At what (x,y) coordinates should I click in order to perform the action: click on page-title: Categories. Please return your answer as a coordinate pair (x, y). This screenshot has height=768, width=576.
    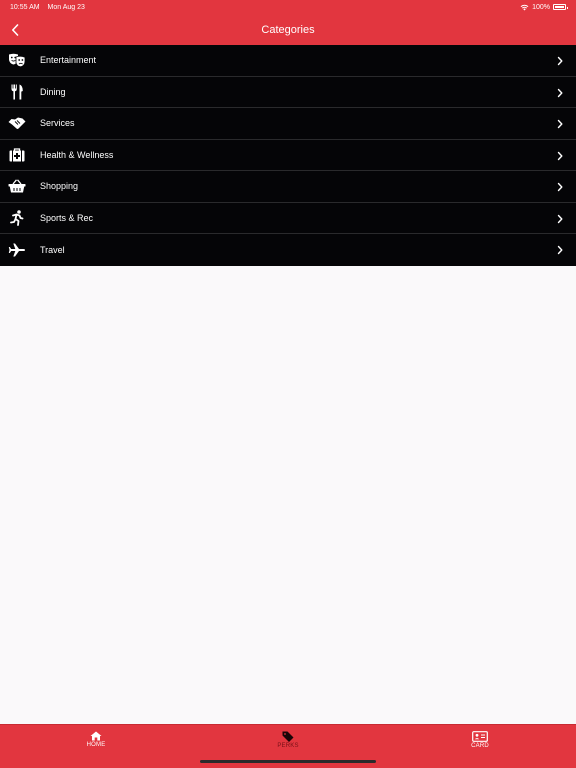
    Looking at the image, I should click on (288, 29).